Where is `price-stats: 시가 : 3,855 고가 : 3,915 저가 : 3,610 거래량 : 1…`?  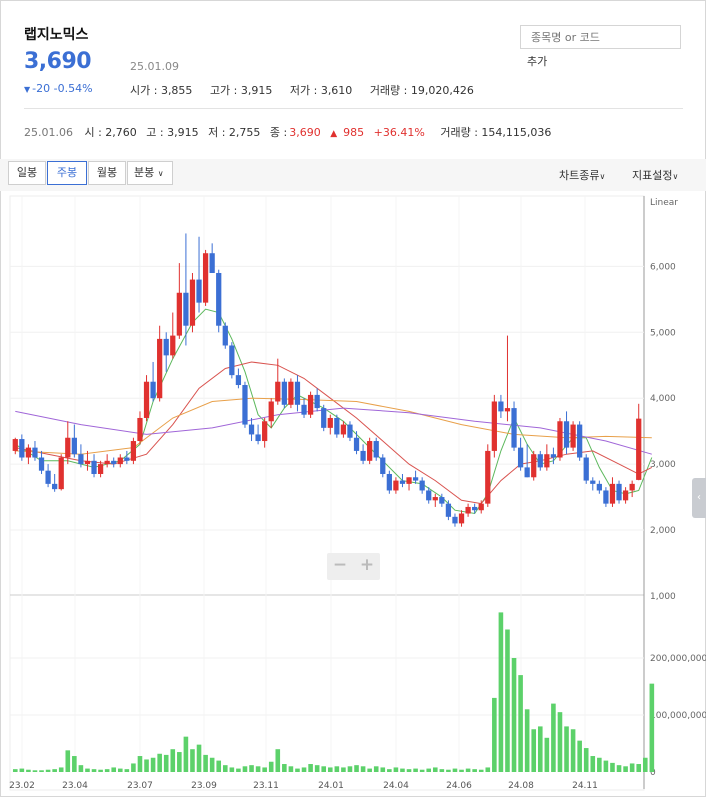
price-stats: 시가 : 3,855 고가 : 3,915 저가 : 3,610 거래량 : 1… is located at coordinates (309, 90).